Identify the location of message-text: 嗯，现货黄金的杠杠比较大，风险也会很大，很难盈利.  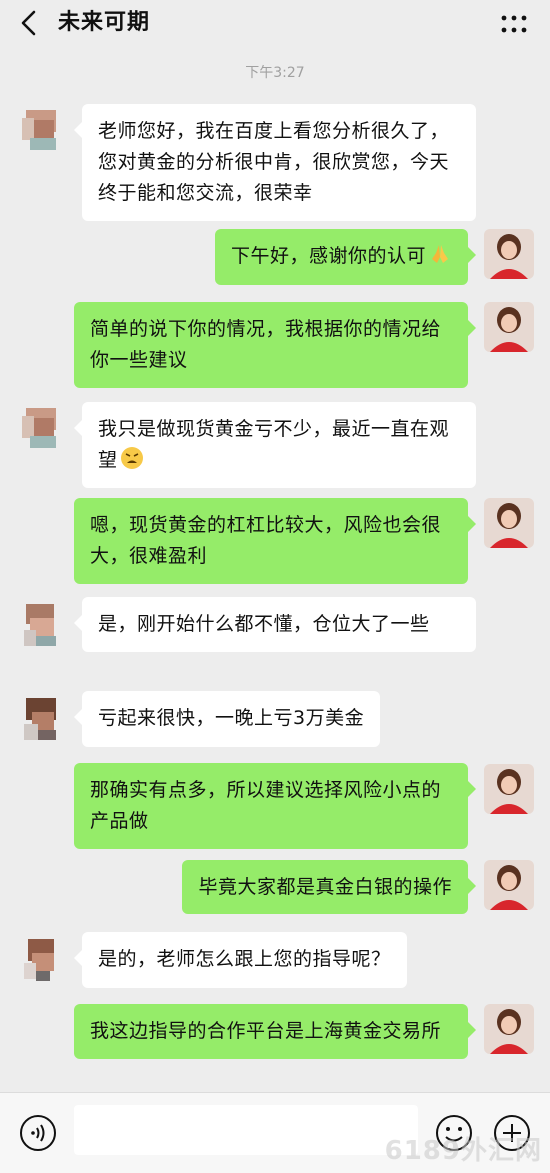
(266, 540).